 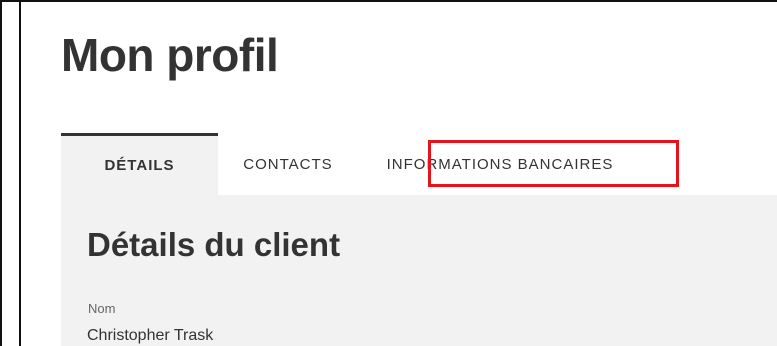 What do you see at coordinates (500, 164) in the screenshot?
I see `tab-informations-bancaires: INFORMATIONS BANCAIRES` at bounding box center [500, 164].